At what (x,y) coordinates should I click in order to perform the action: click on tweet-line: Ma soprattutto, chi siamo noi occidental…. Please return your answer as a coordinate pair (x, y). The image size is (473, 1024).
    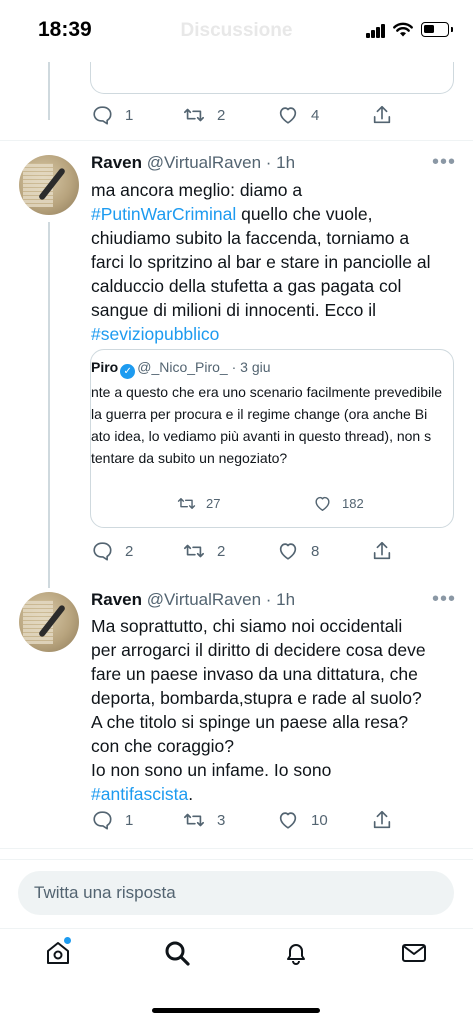
    Looking at the image, I should click on (247, 626).